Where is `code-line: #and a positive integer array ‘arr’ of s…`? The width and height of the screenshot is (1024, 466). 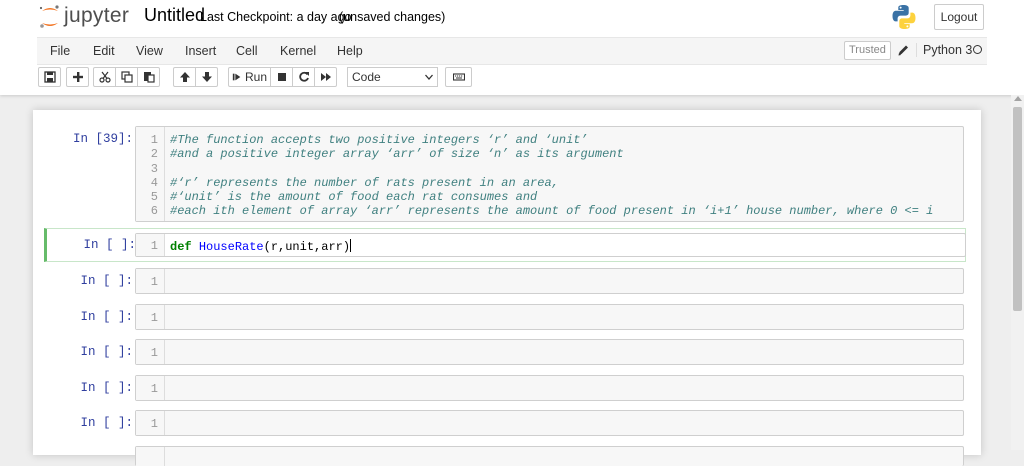 code-line: #and a positive integer array ‘arr’ of s… is located at coordinates (397, 154).